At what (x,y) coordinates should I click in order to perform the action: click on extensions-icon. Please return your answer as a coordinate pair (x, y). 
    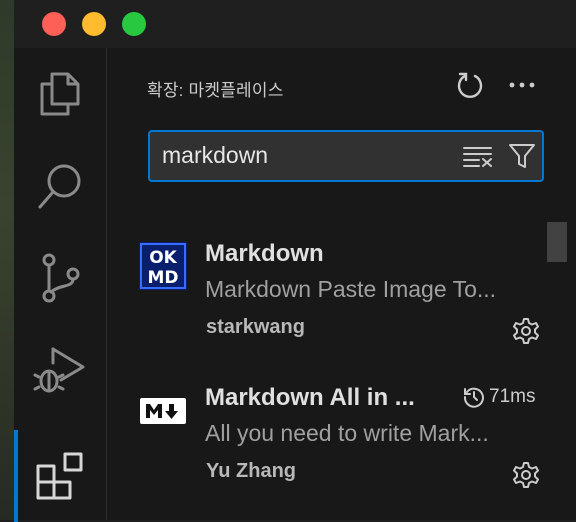
    Looking at the image, I should click on (59, 476).